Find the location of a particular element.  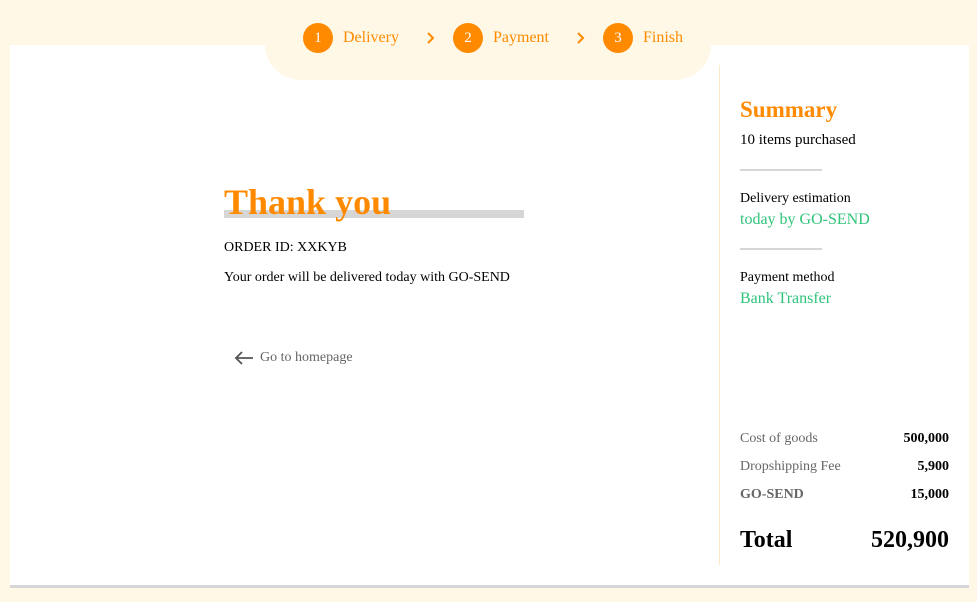

step-payment: 2 Payment is located at coordinates (501, 38).